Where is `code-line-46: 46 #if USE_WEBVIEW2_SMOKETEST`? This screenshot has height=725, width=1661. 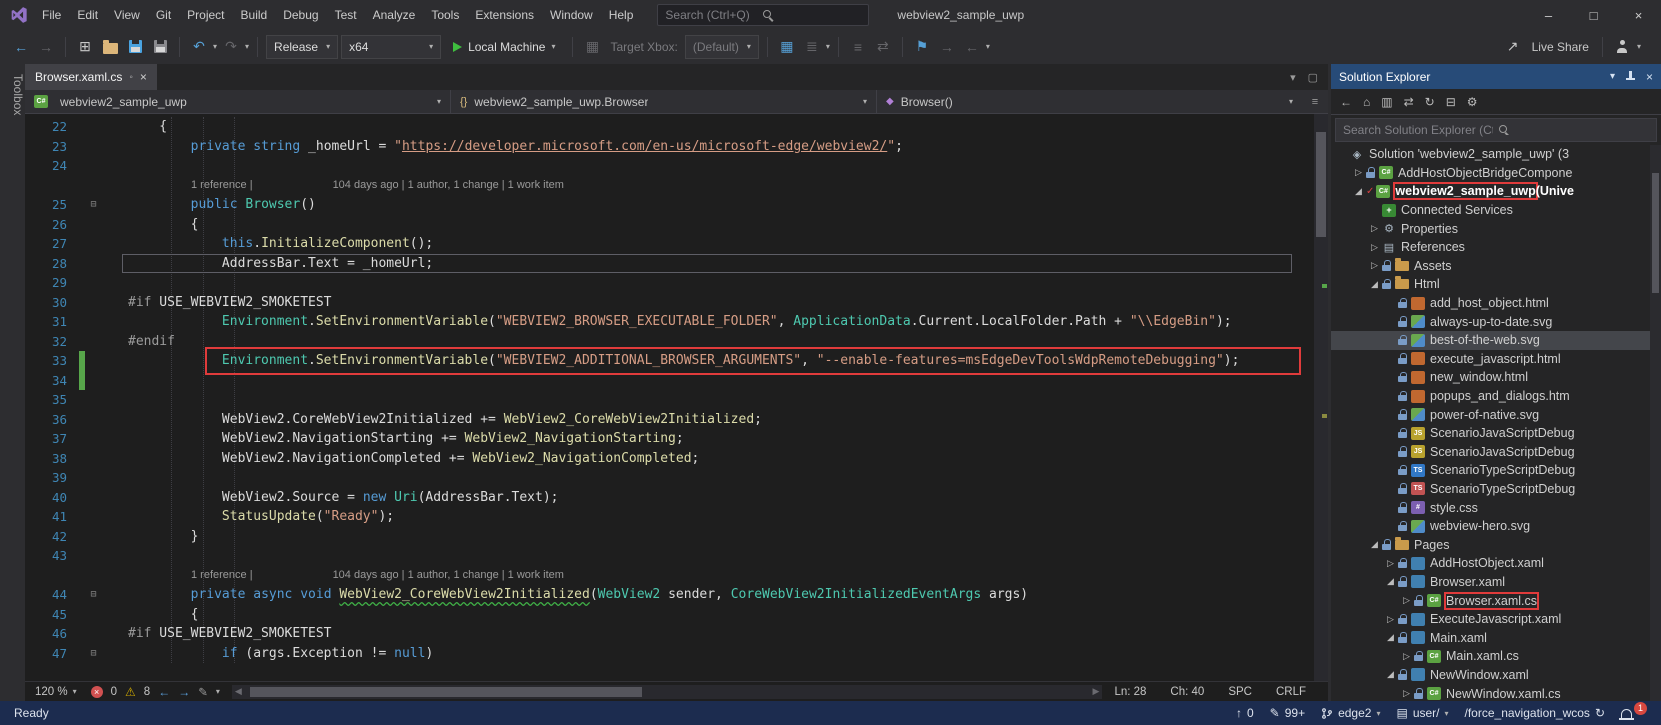 code-line-46: 46 #if USE_WEBVIEW2_SMOKETEST is located at coordinates (669, 634).